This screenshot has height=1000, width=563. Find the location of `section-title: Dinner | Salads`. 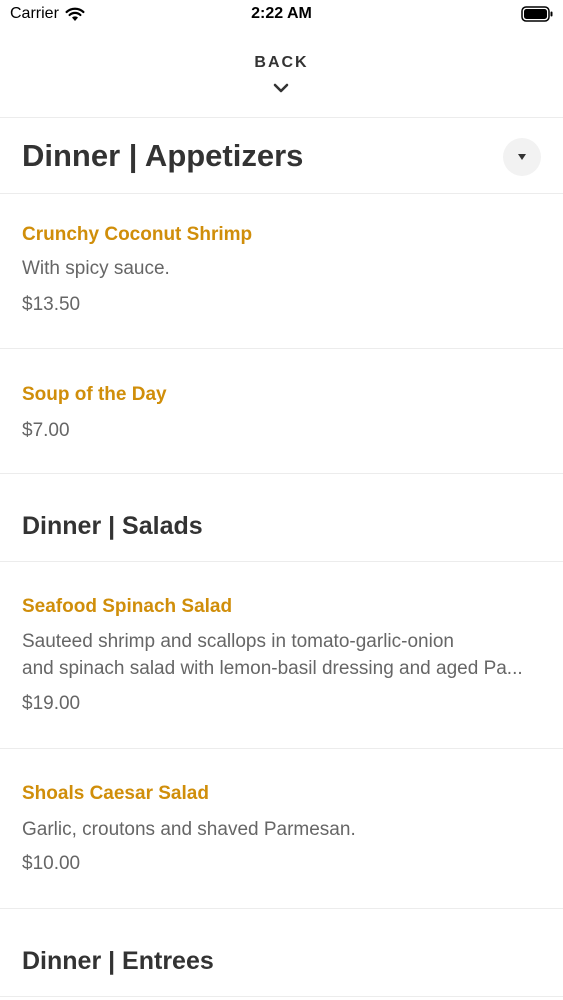

section-title: Dinner | Salads is located at coordinates (112, 526).